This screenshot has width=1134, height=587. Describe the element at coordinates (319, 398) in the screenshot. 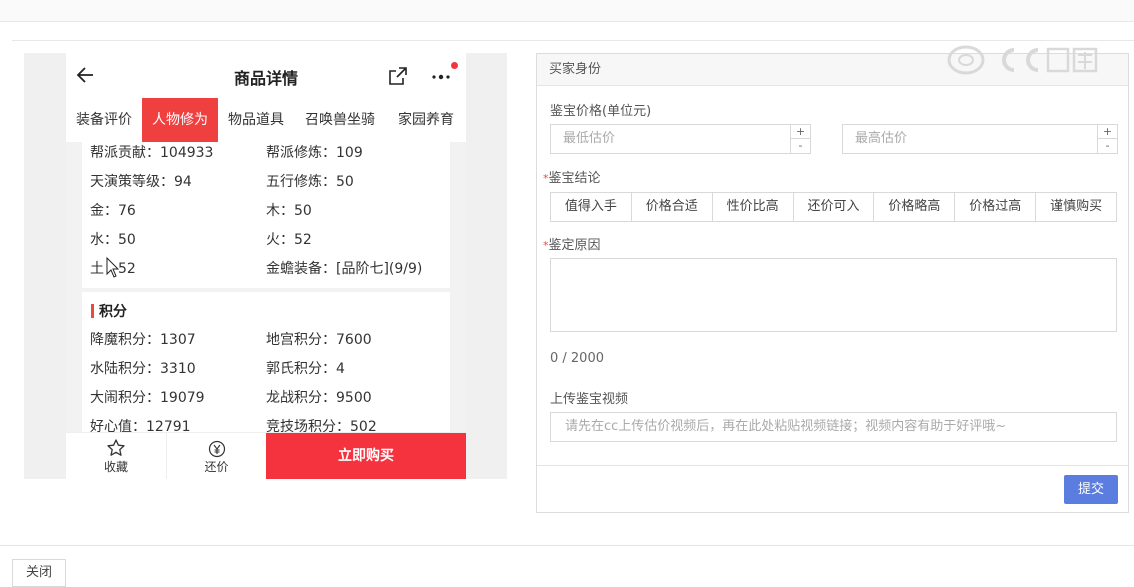

I see `points-right: 龙战积分：9500` at that location.